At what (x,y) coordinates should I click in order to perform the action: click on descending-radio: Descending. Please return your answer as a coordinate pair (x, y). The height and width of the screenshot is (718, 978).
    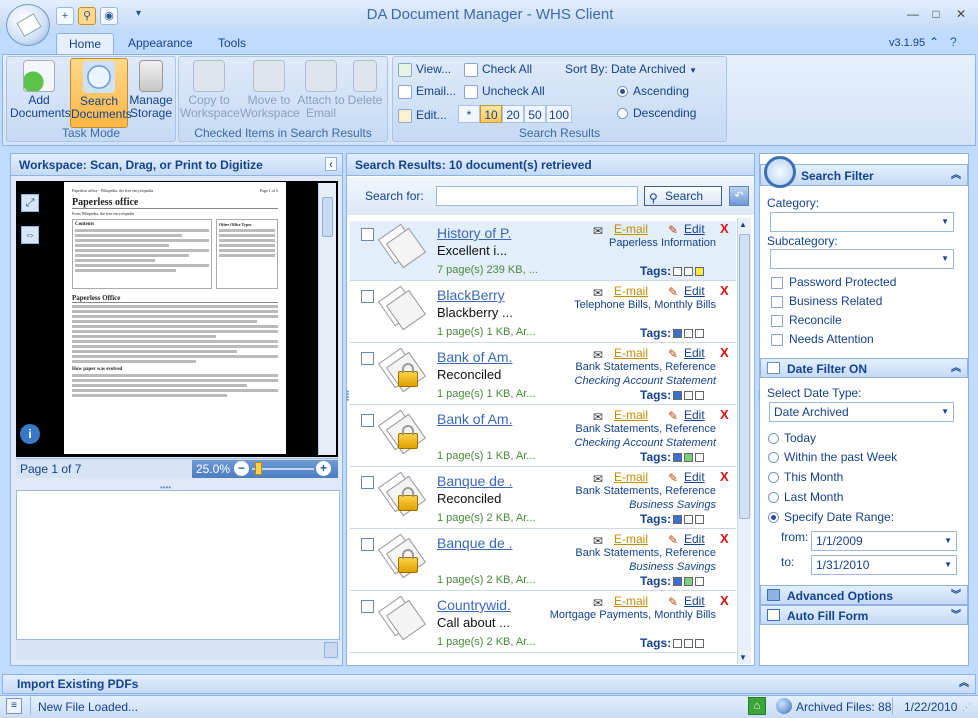
    Looking at the image, I should click on (656, 113).